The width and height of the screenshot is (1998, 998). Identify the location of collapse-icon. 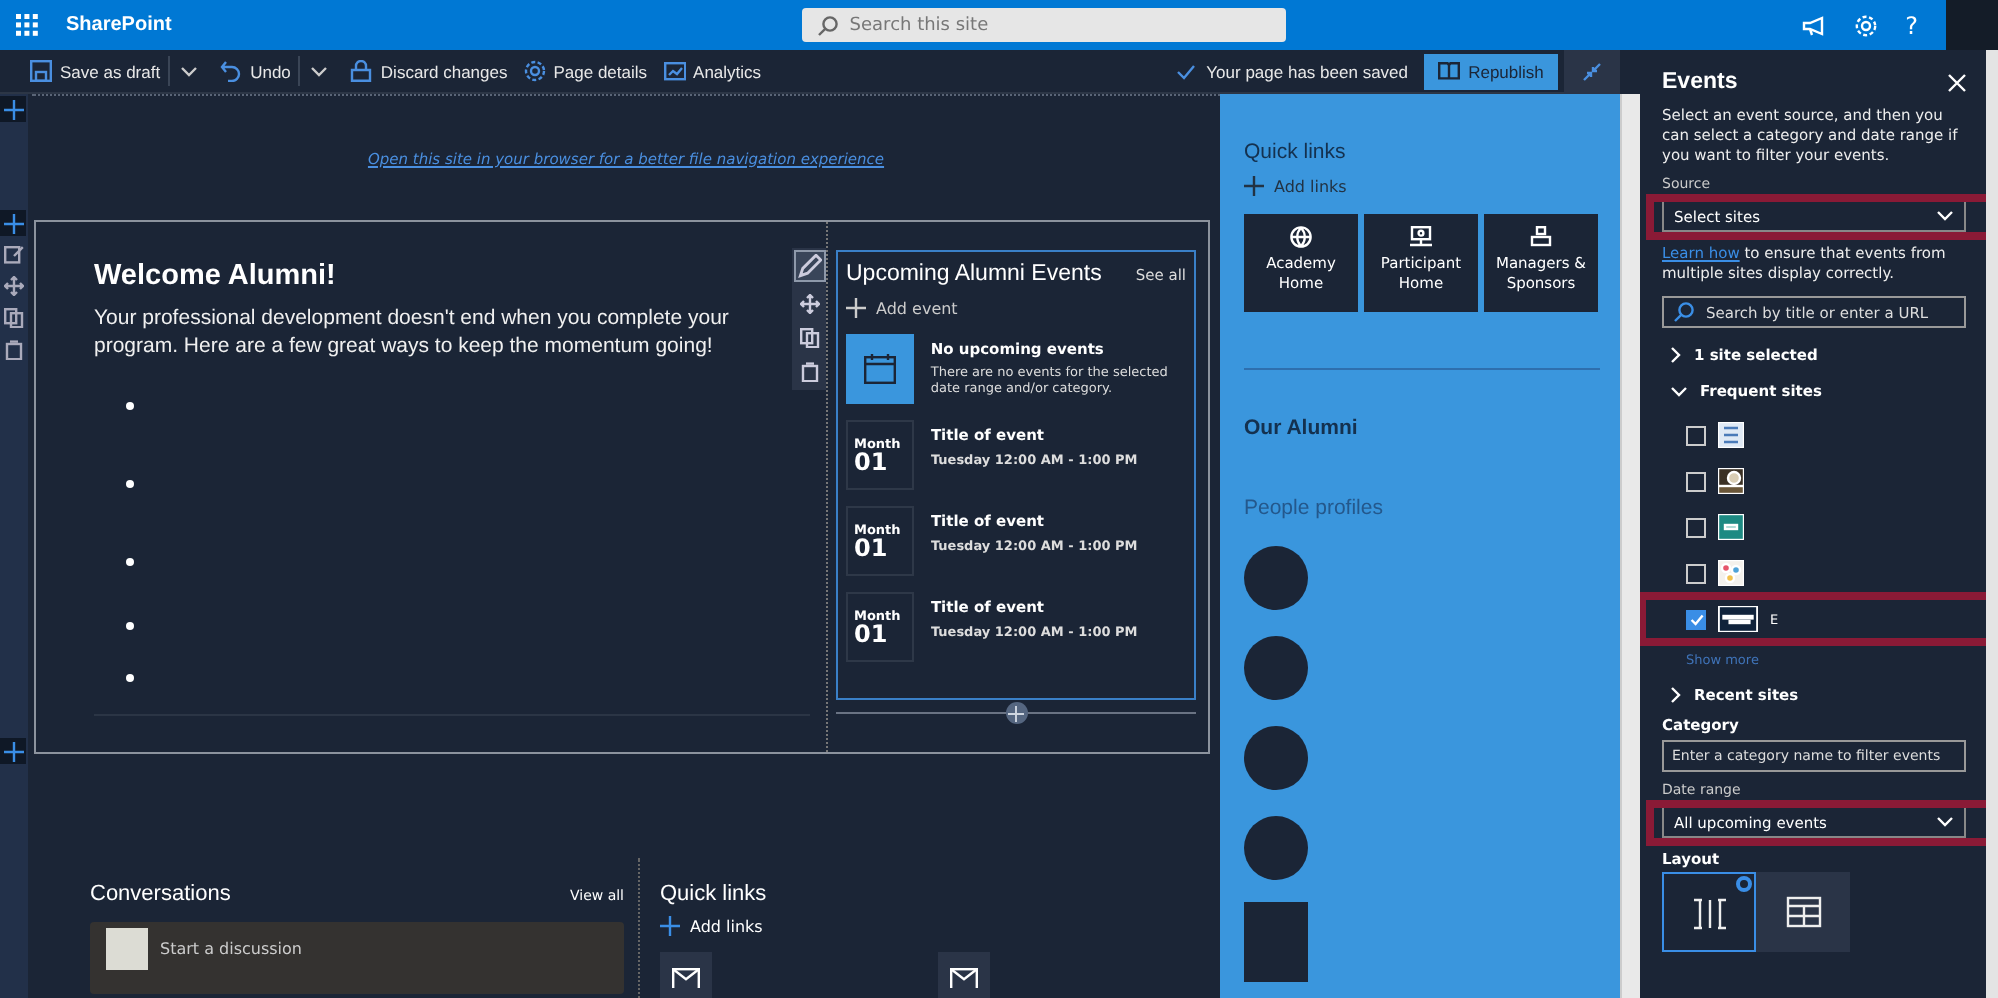
(1592, 71).